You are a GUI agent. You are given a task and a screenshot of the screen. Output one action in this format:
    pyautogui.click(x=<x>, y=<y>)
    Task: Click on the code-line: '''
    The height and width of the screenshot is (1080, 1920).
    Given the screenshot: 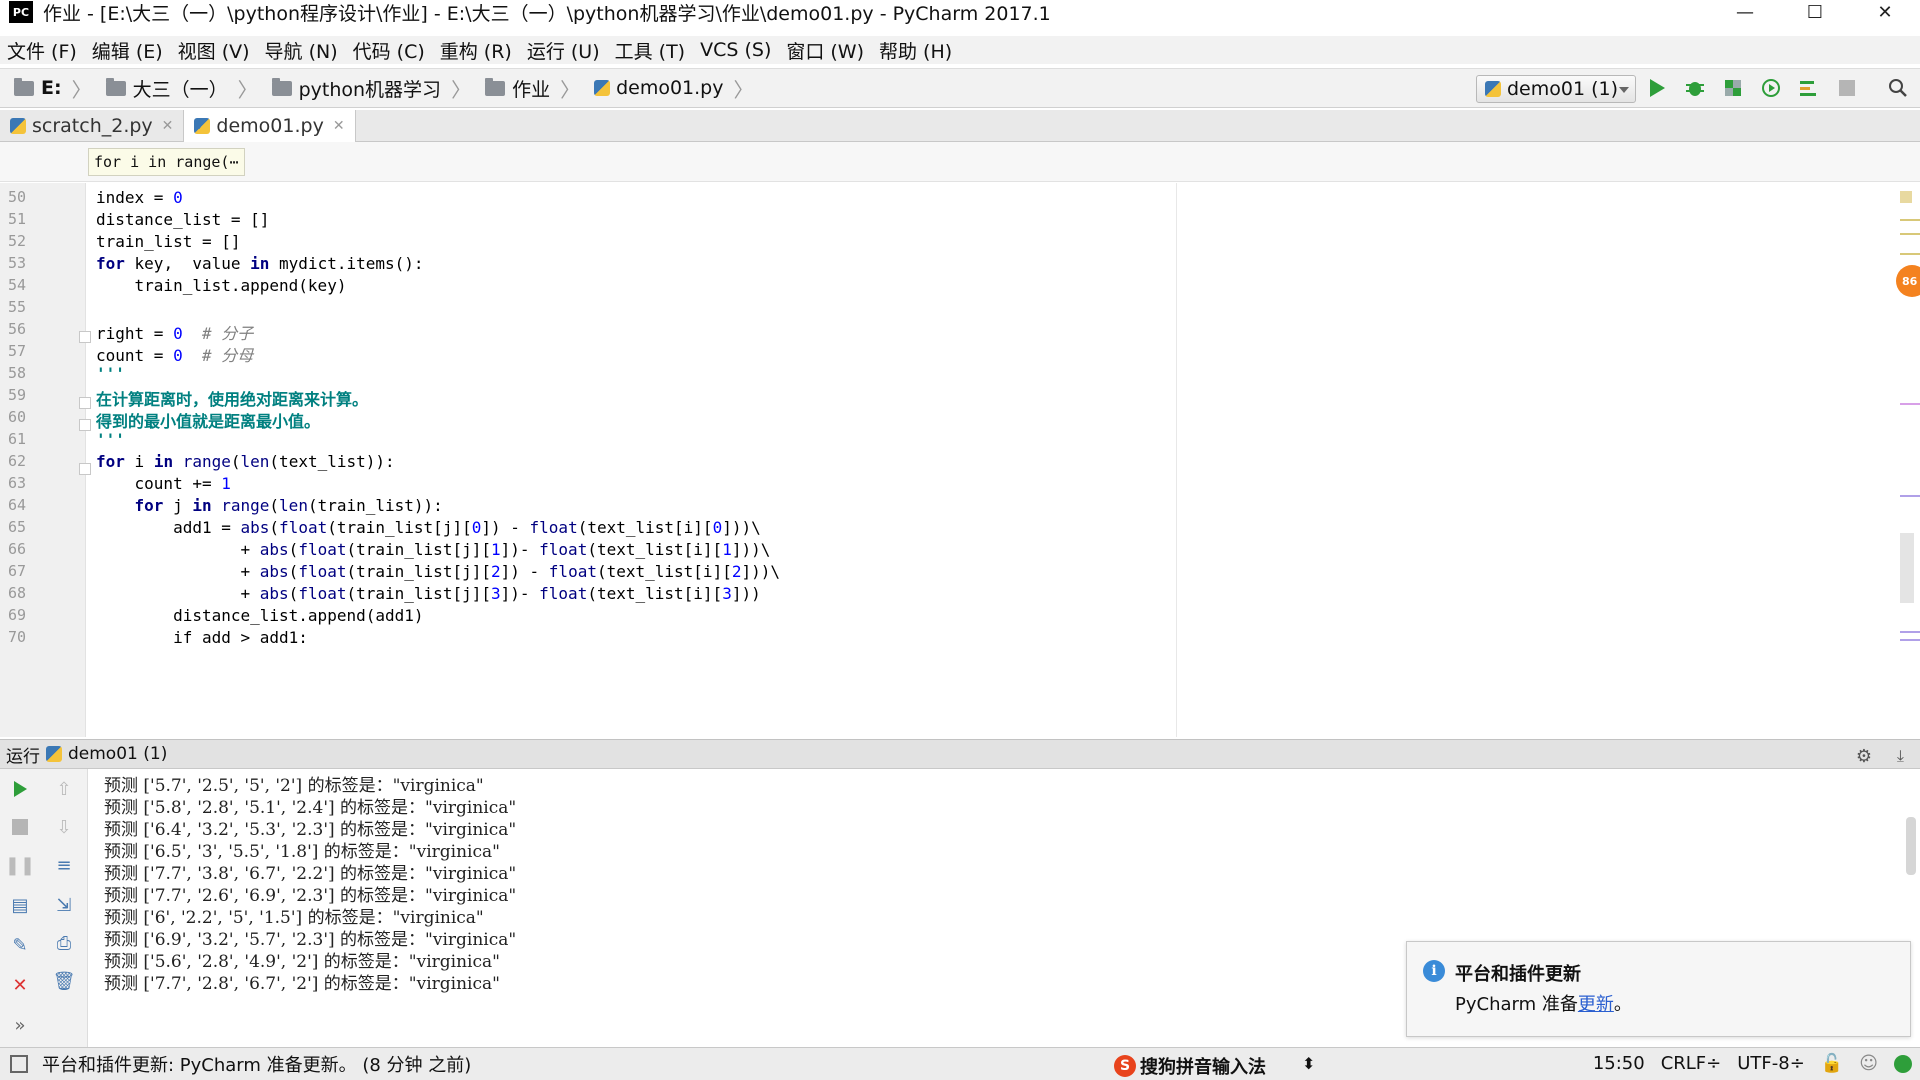 What is the action you would take?
    pyautogui.click(x=110, y=373)
    